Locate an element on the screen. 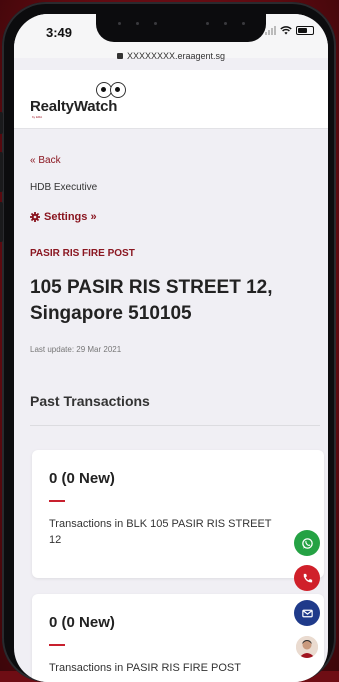 This screenshot has height=682, width=339. property-type: HDB Executive is located at coordinates (64, 187).